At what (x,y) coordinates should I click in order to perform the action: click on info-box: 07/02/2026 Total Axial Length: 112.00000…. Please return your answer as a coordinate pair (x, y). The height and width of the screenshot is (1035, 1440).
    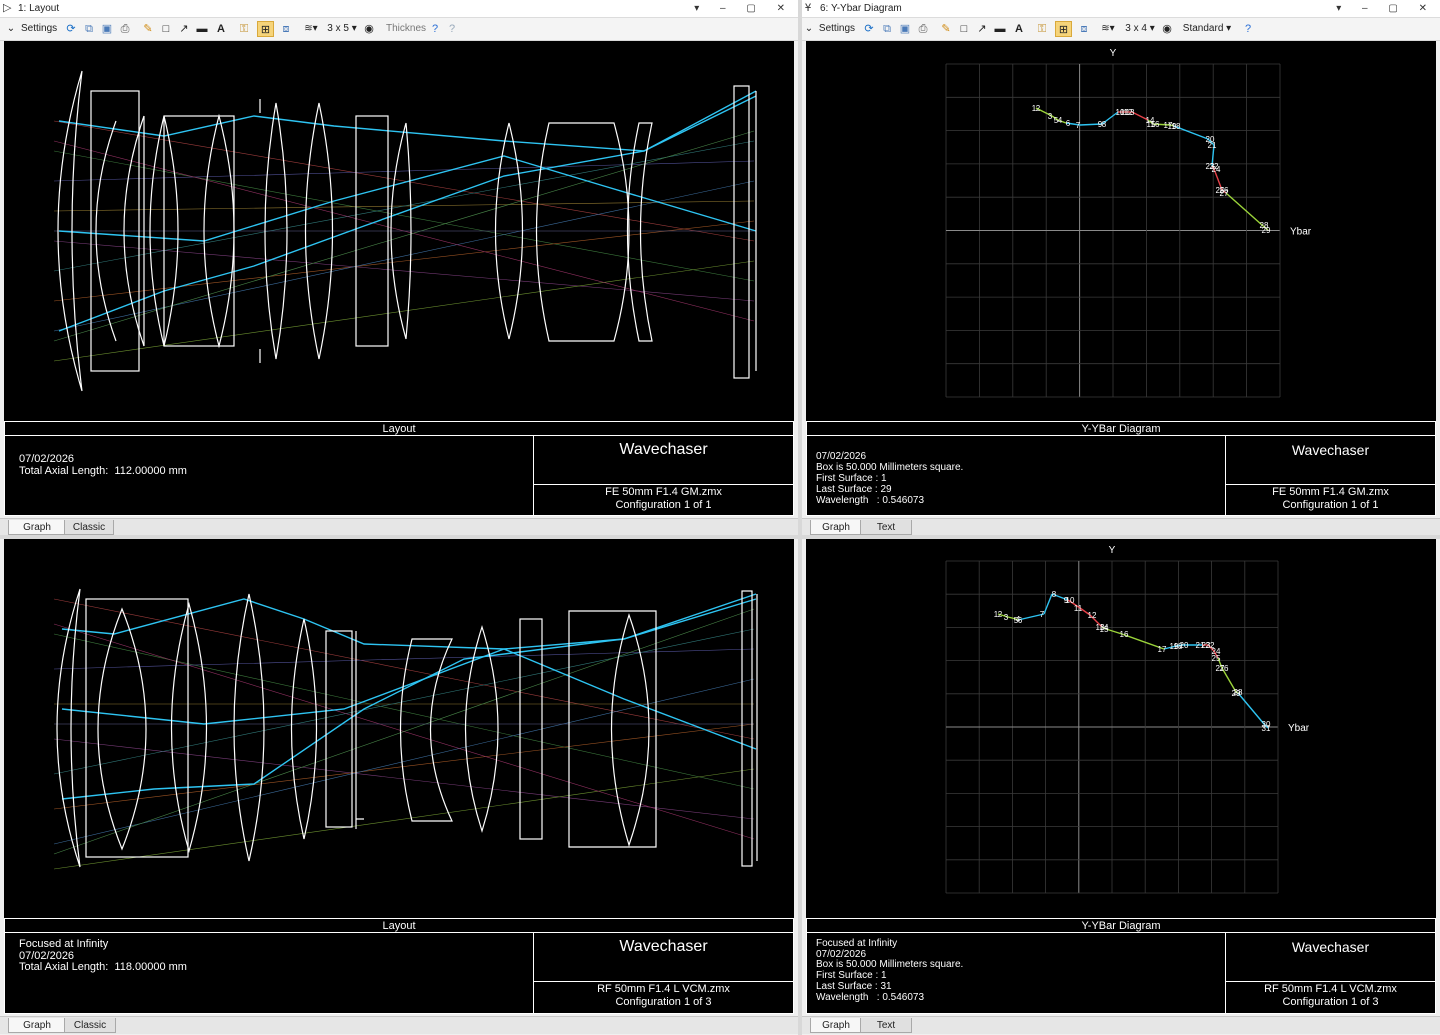
    Looking at the image, I should click on (399, 475).